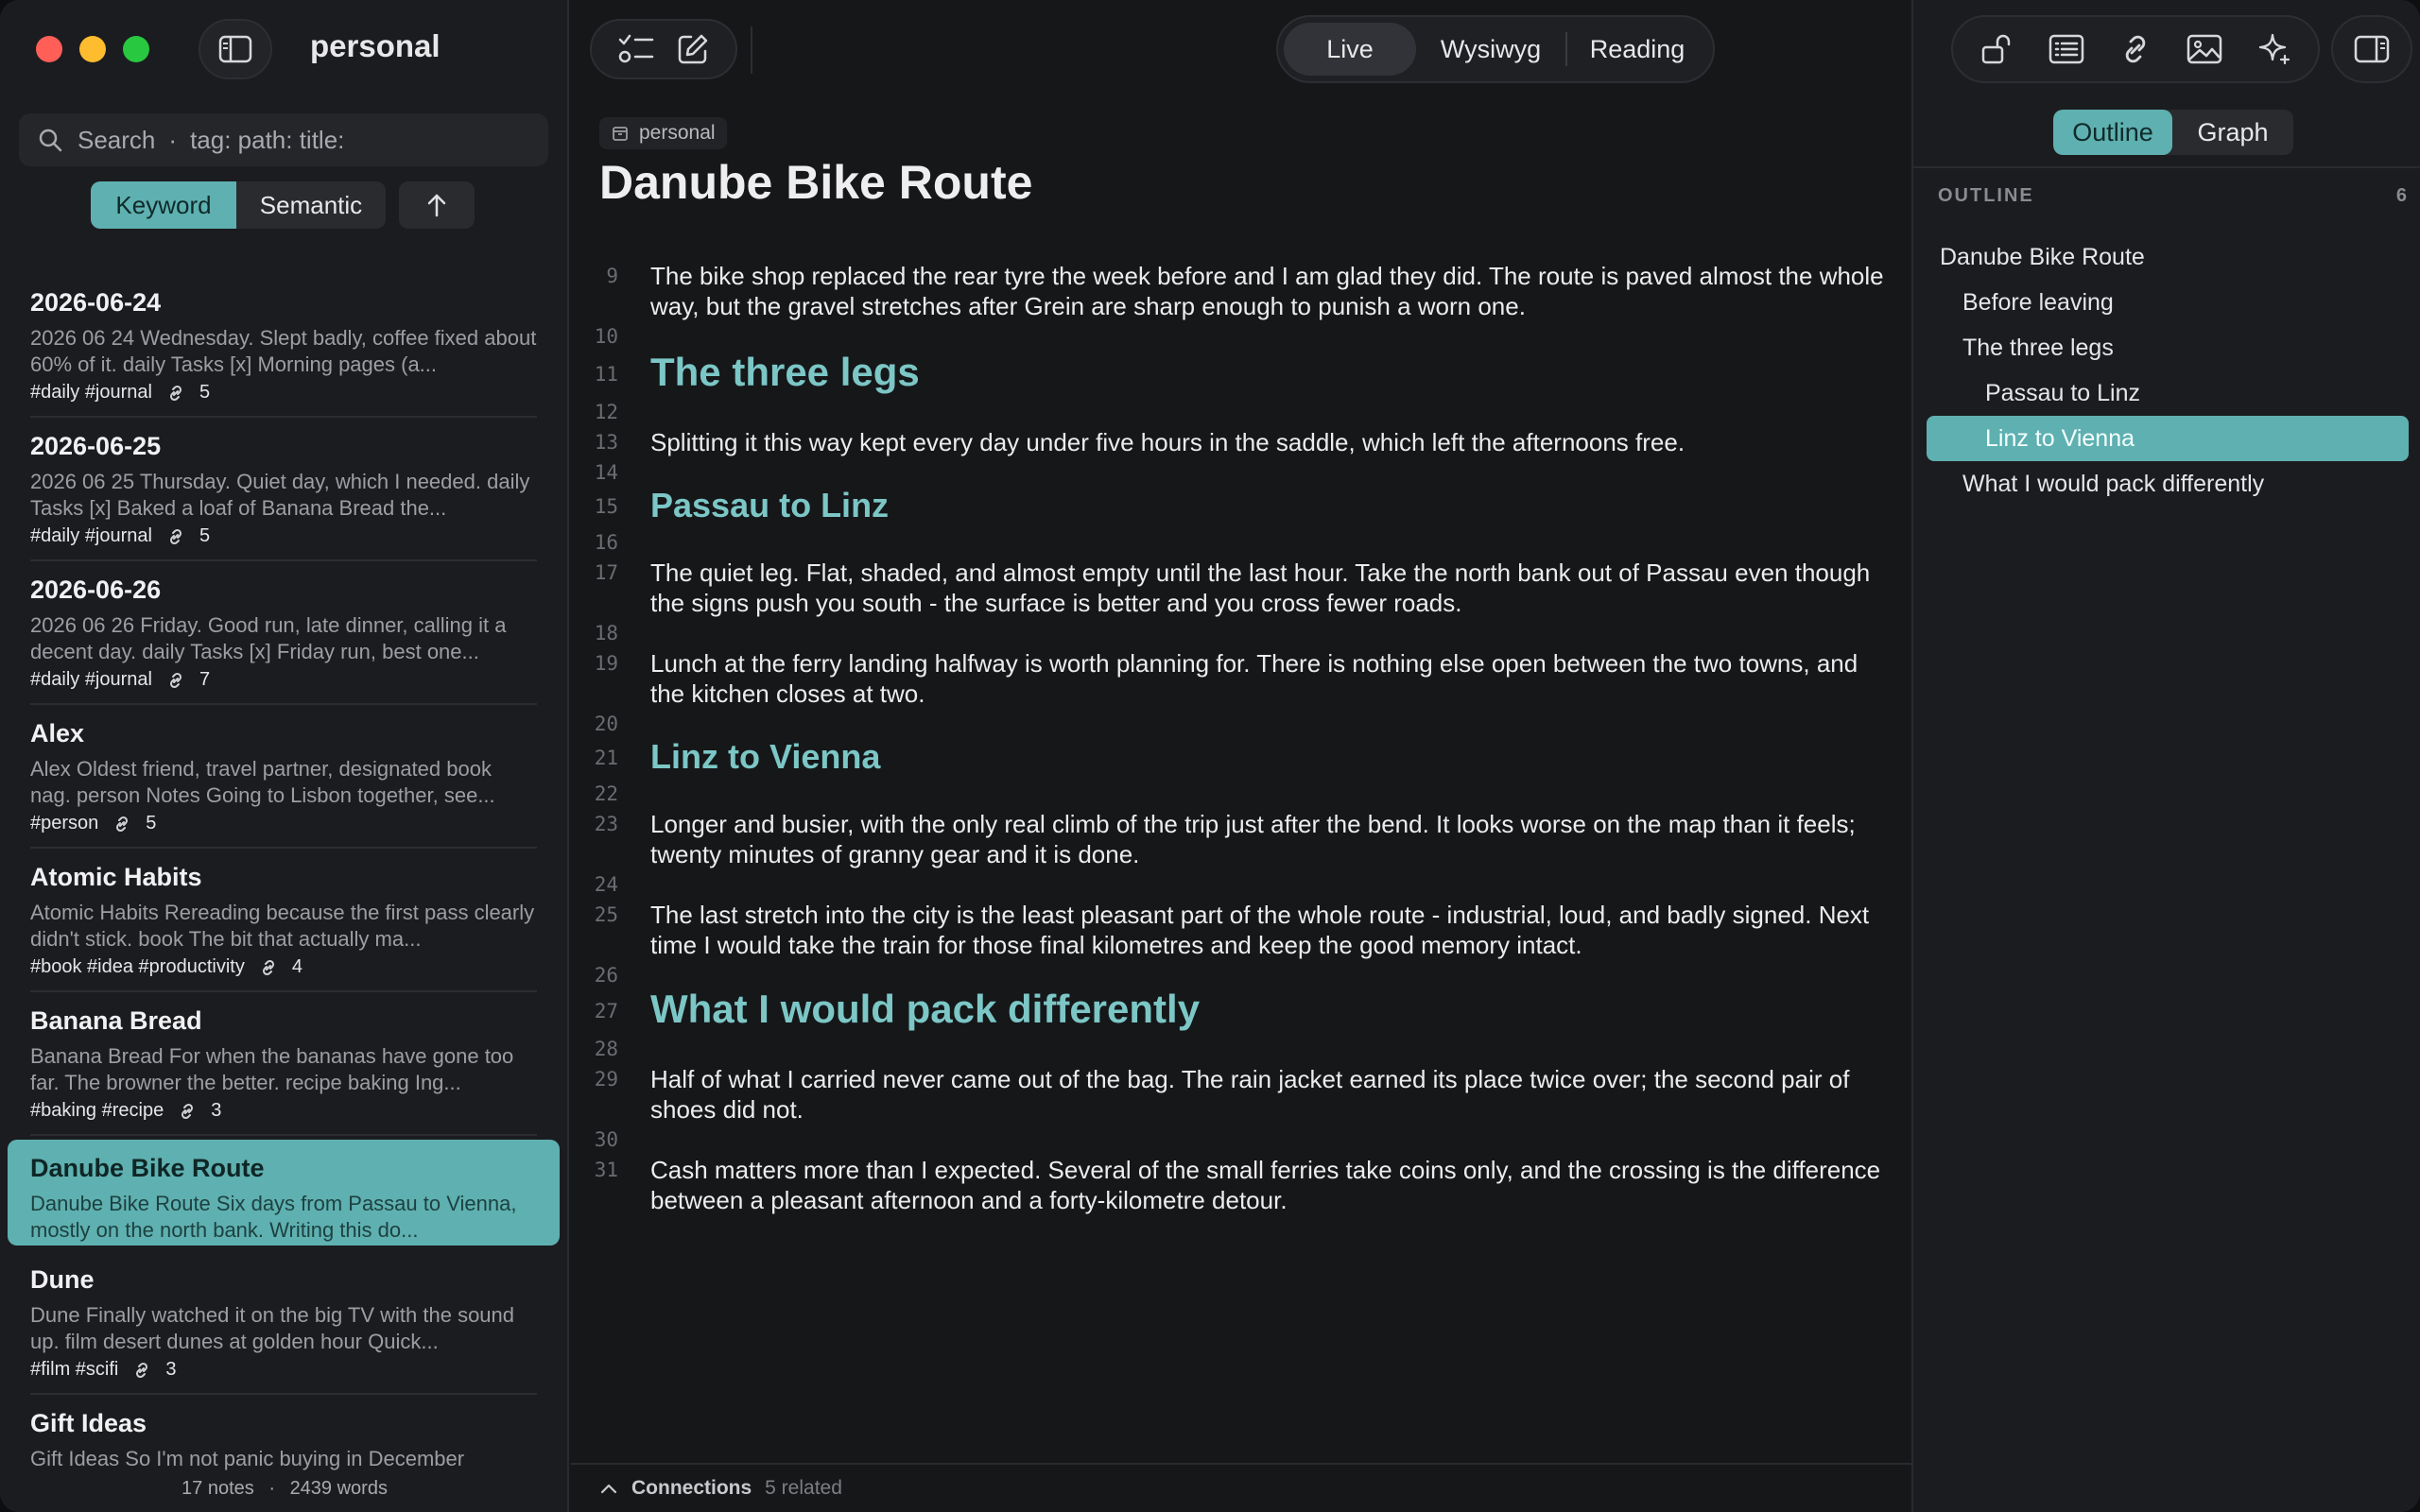 This screenshot has height=1512, width=2420. Describe the element at coordinates (88, 1423) in the screenshot. I see `note-title: Gift Ideas` at that location.